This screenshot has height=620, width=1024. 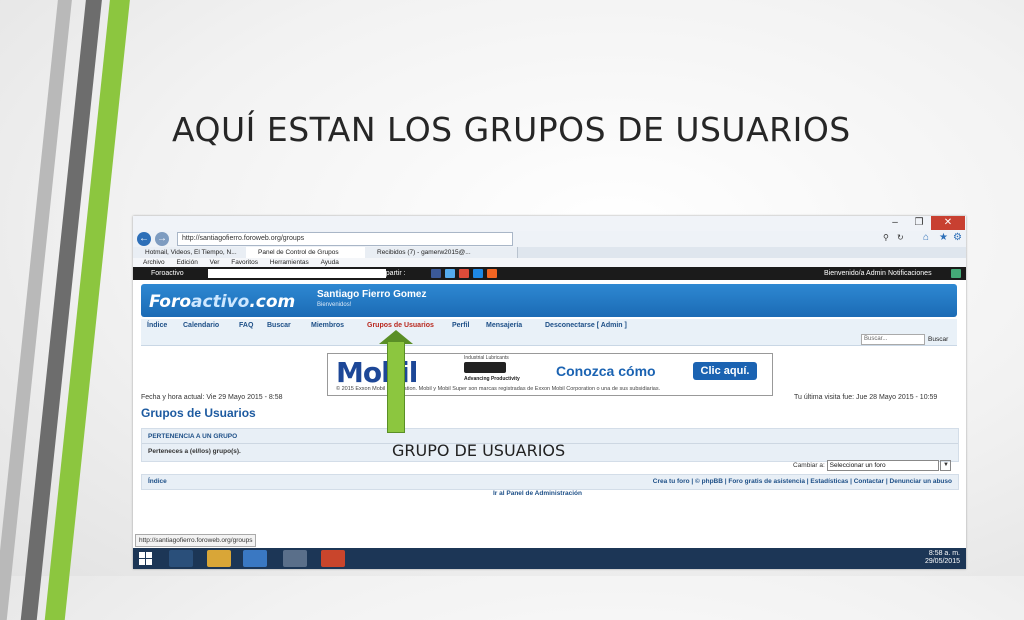 I want to click on nav-index: Índice, so click(x=157, y=325).